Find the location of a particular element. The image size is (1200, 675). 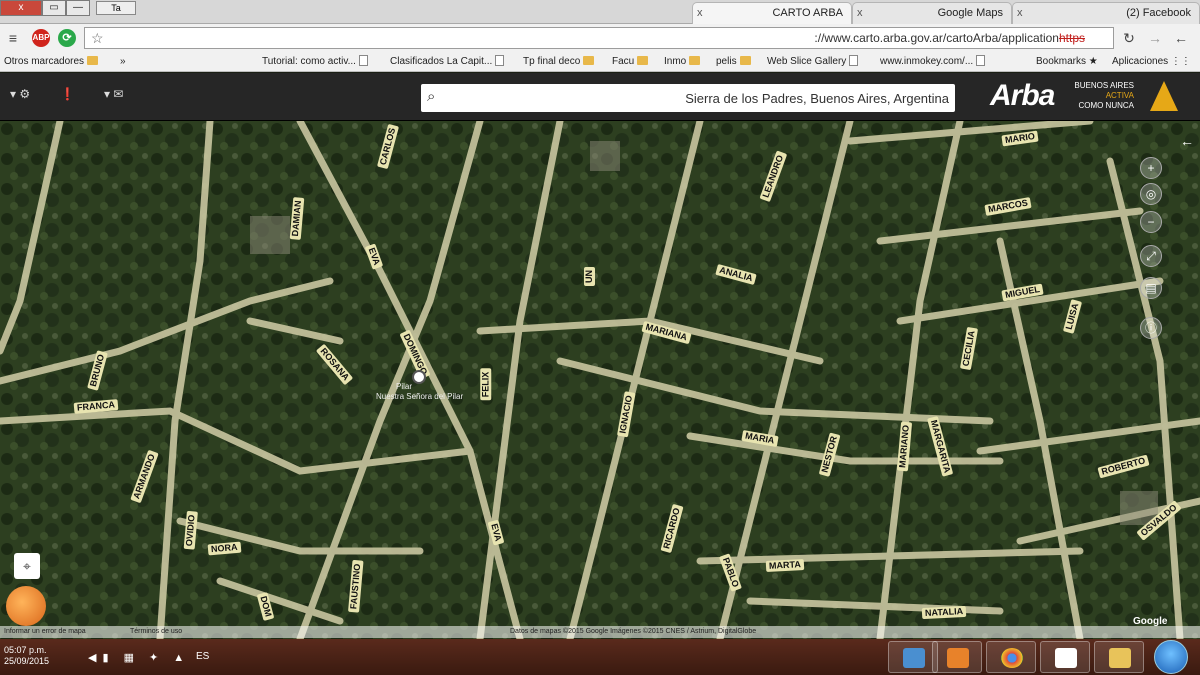

report-error-link: Informar un error de mapa is located at coordinates (45, 632).